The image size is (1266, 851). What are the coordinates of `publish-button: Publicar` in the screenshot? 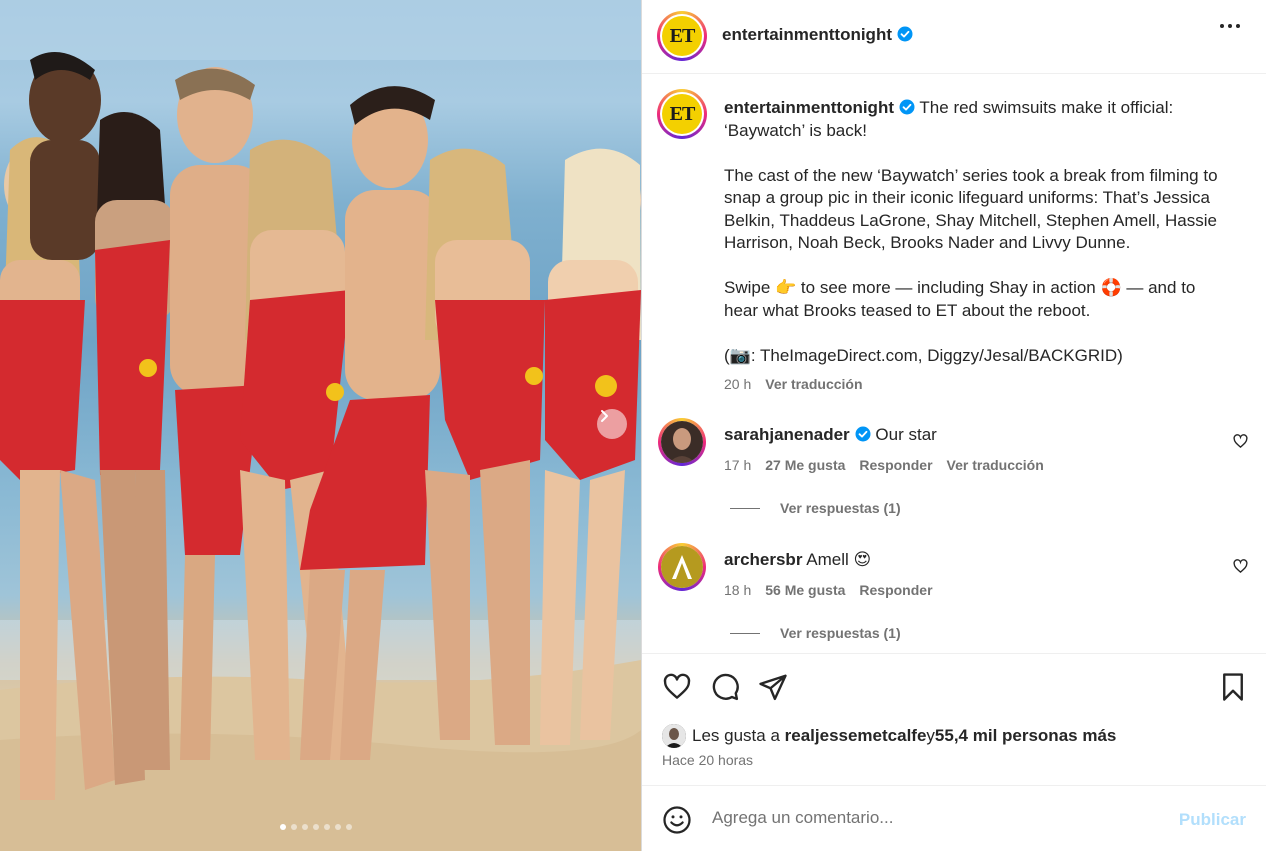 It's located at (1212, 820).